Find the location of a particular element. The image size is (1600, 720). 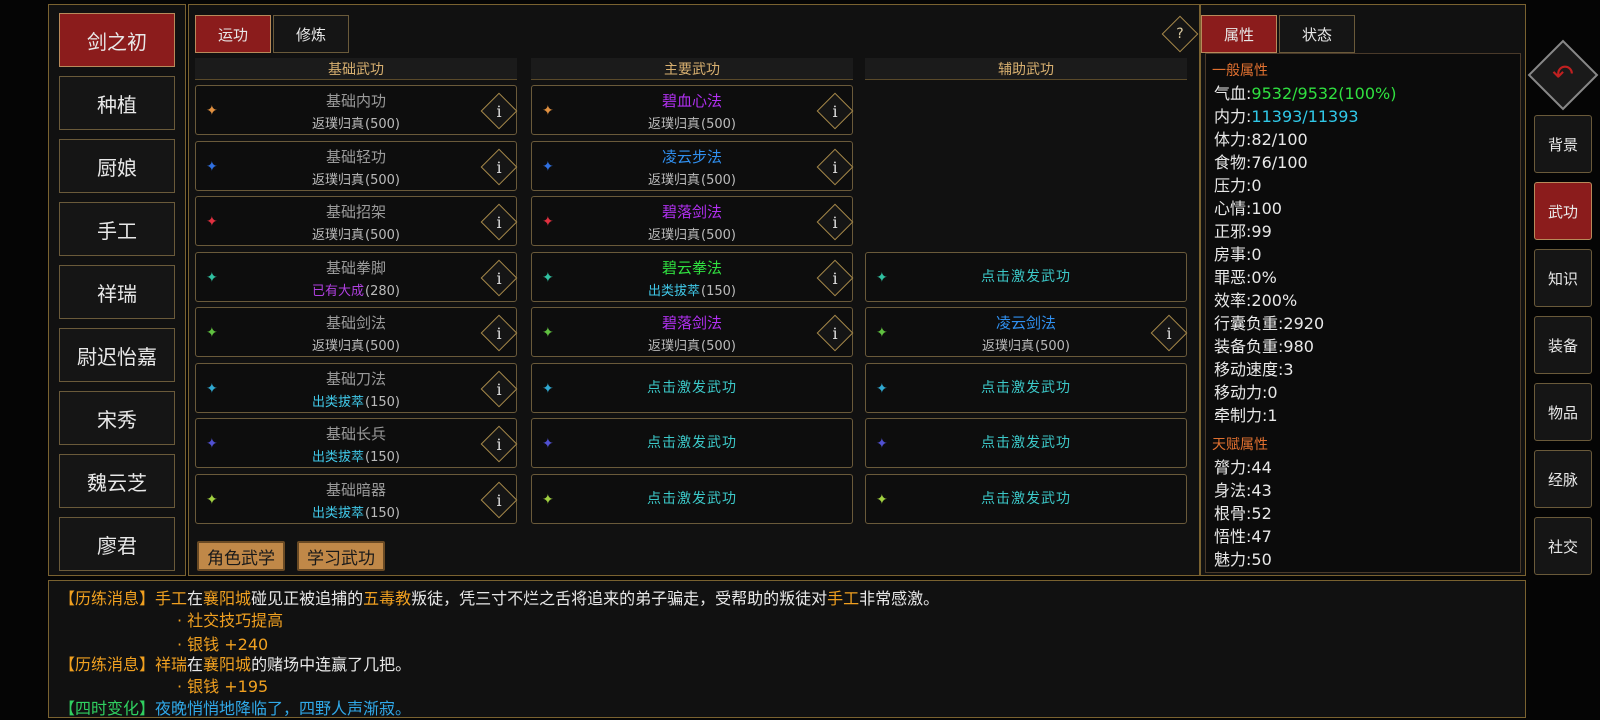

attribute-row: 装备负重:980 is located at coordinates (1264, 345).